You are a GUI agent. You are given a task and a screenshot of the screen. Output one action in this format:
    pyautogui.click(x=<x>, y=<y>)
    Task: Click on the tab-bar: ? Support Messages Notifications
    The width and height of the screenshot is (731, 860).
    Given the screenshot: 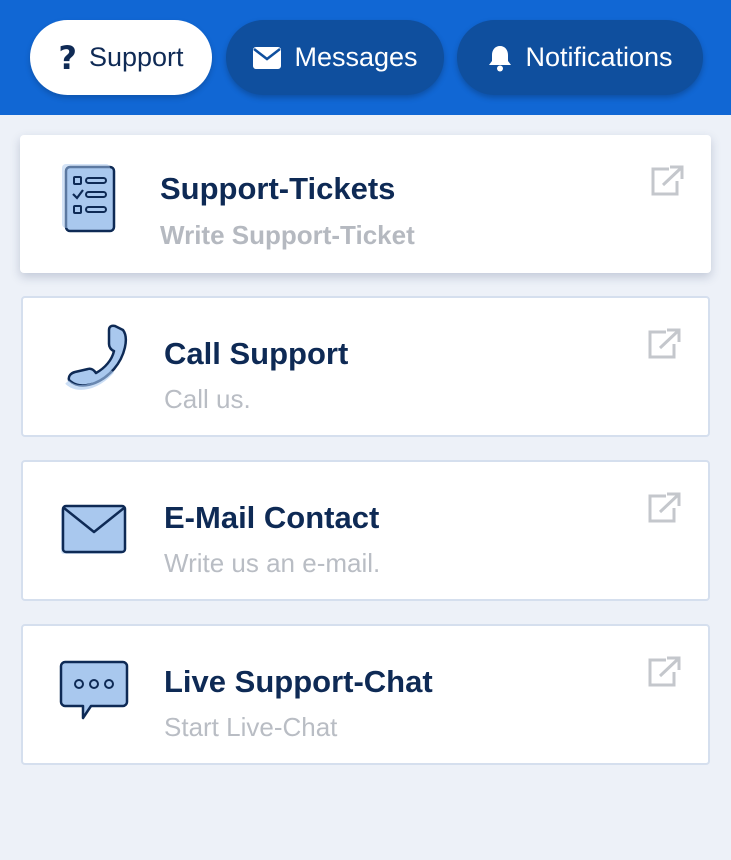 What is the action you would take?
    pyautogui.click(x=365, y=57)
    